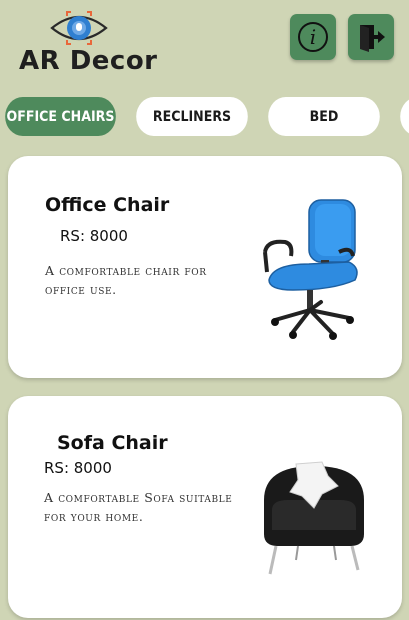  I want to click on tab-office-chairs: OFFICE CHAIRS, so click(60, 116).